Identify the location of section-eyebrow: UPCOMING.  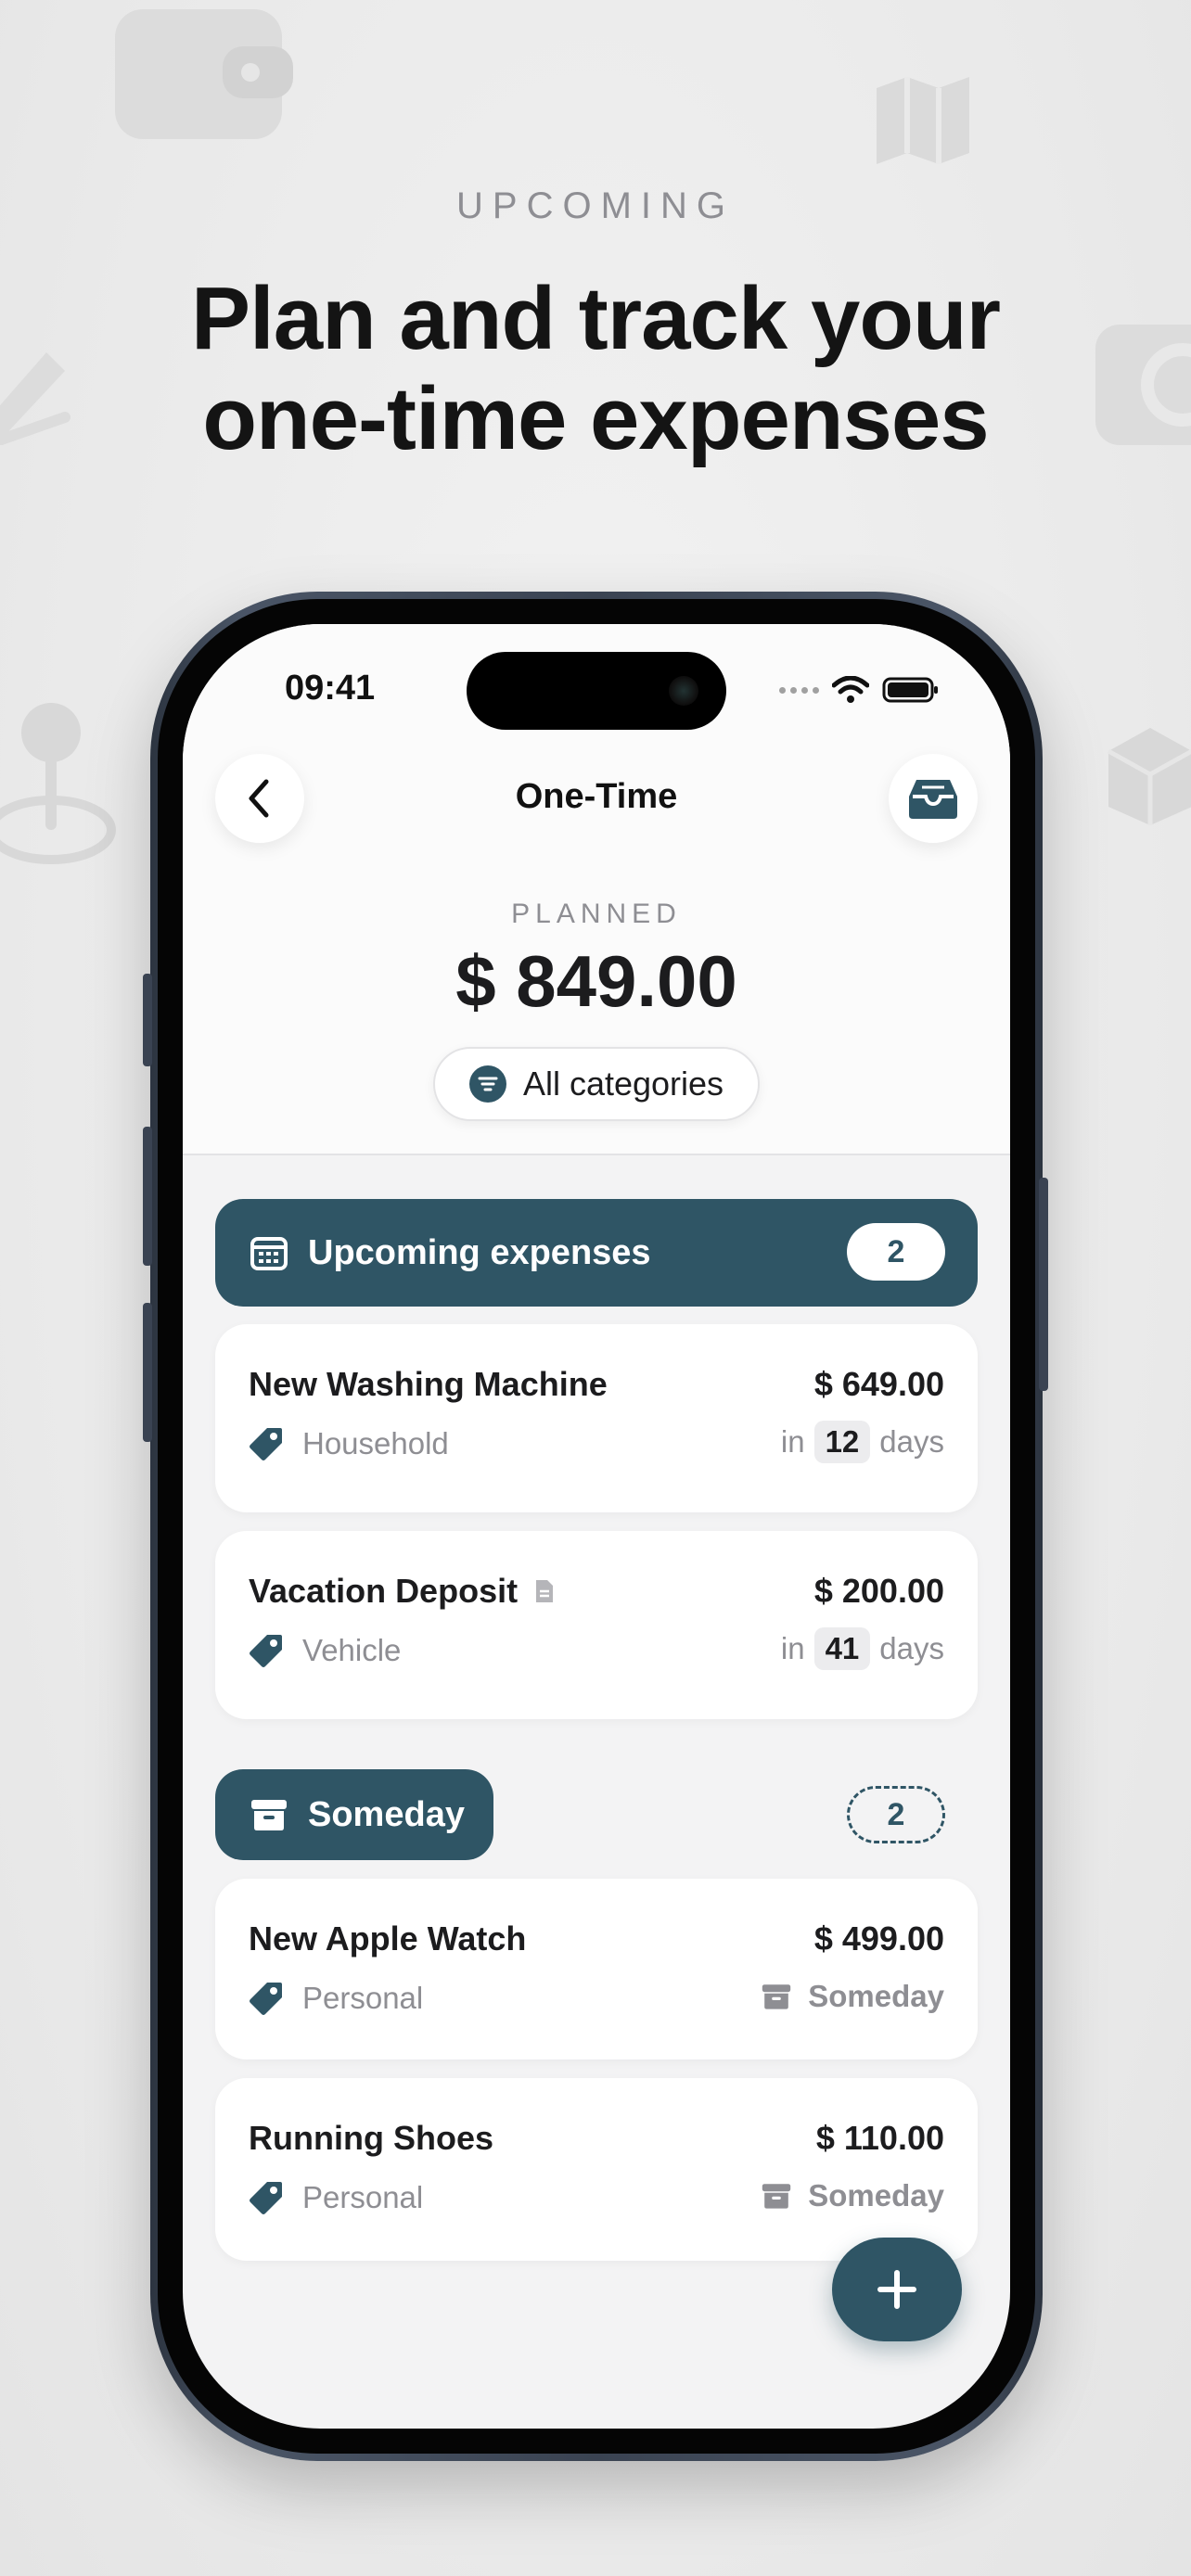
(595, 206).